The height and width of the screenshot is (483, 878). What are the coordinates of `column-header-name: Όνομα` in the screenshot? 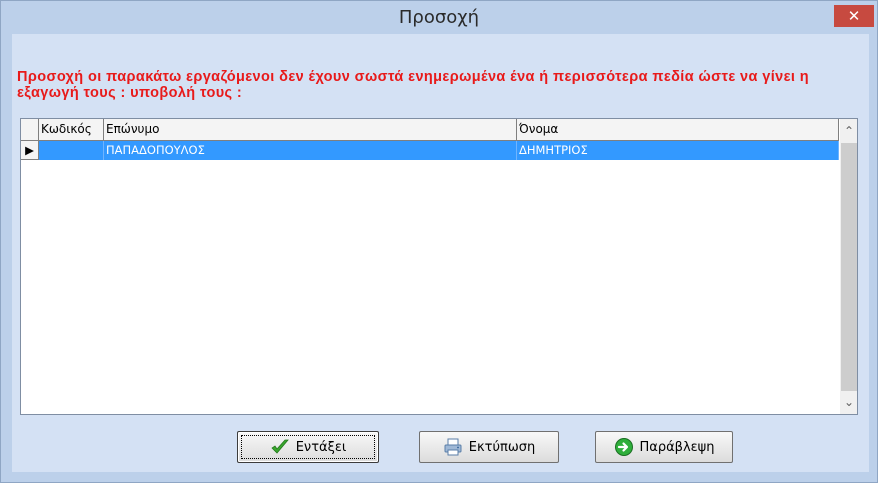 It's located at (678, 129).